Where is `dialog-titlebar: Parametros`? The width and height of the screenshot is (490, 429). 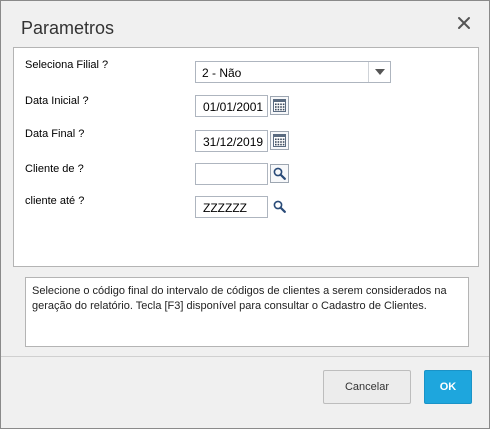 dialog-titlebar: Parametros is located at coordinates (245, 23).